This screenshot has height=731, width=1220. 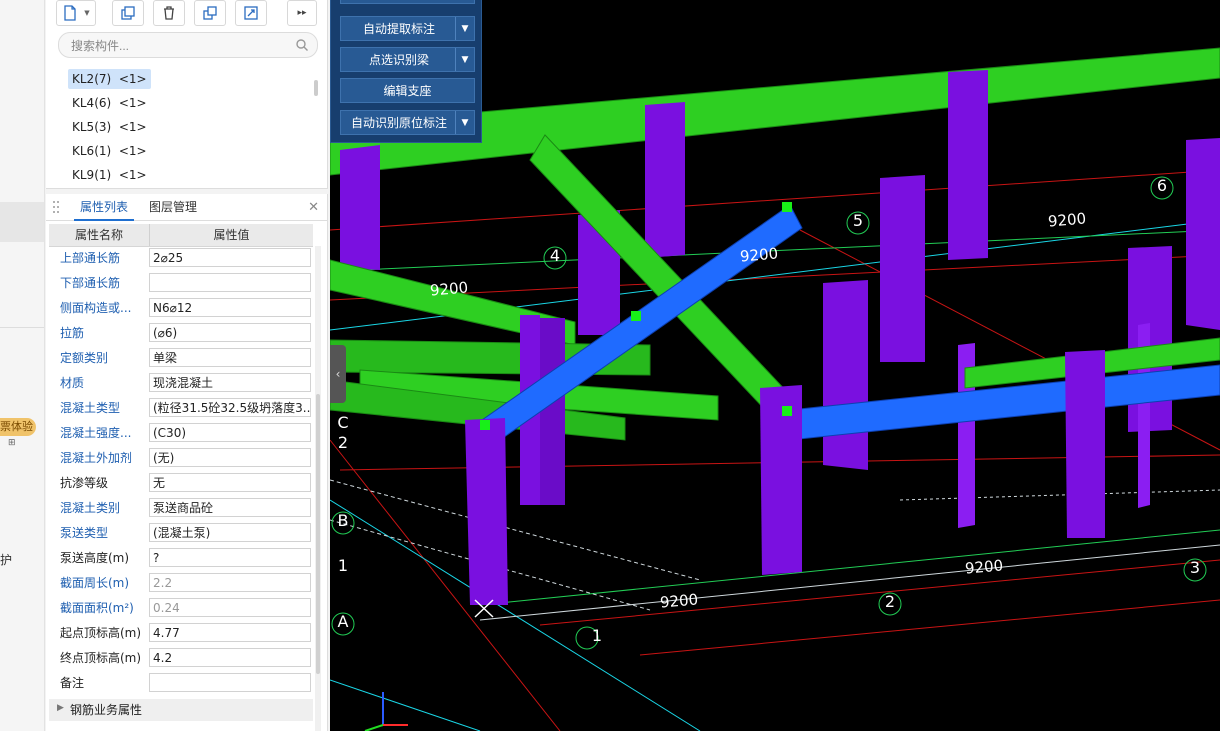 I want to click on property-value-field: 4.2, so click(x=230, y=657).